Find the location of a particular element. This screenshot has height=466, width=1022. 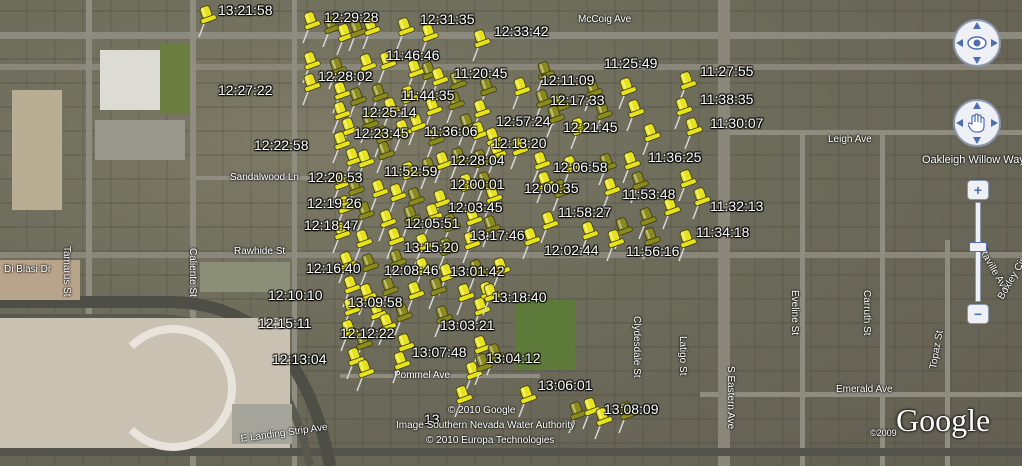

timestamp-label: 11:36:06 is located at coordinates (450, 131).